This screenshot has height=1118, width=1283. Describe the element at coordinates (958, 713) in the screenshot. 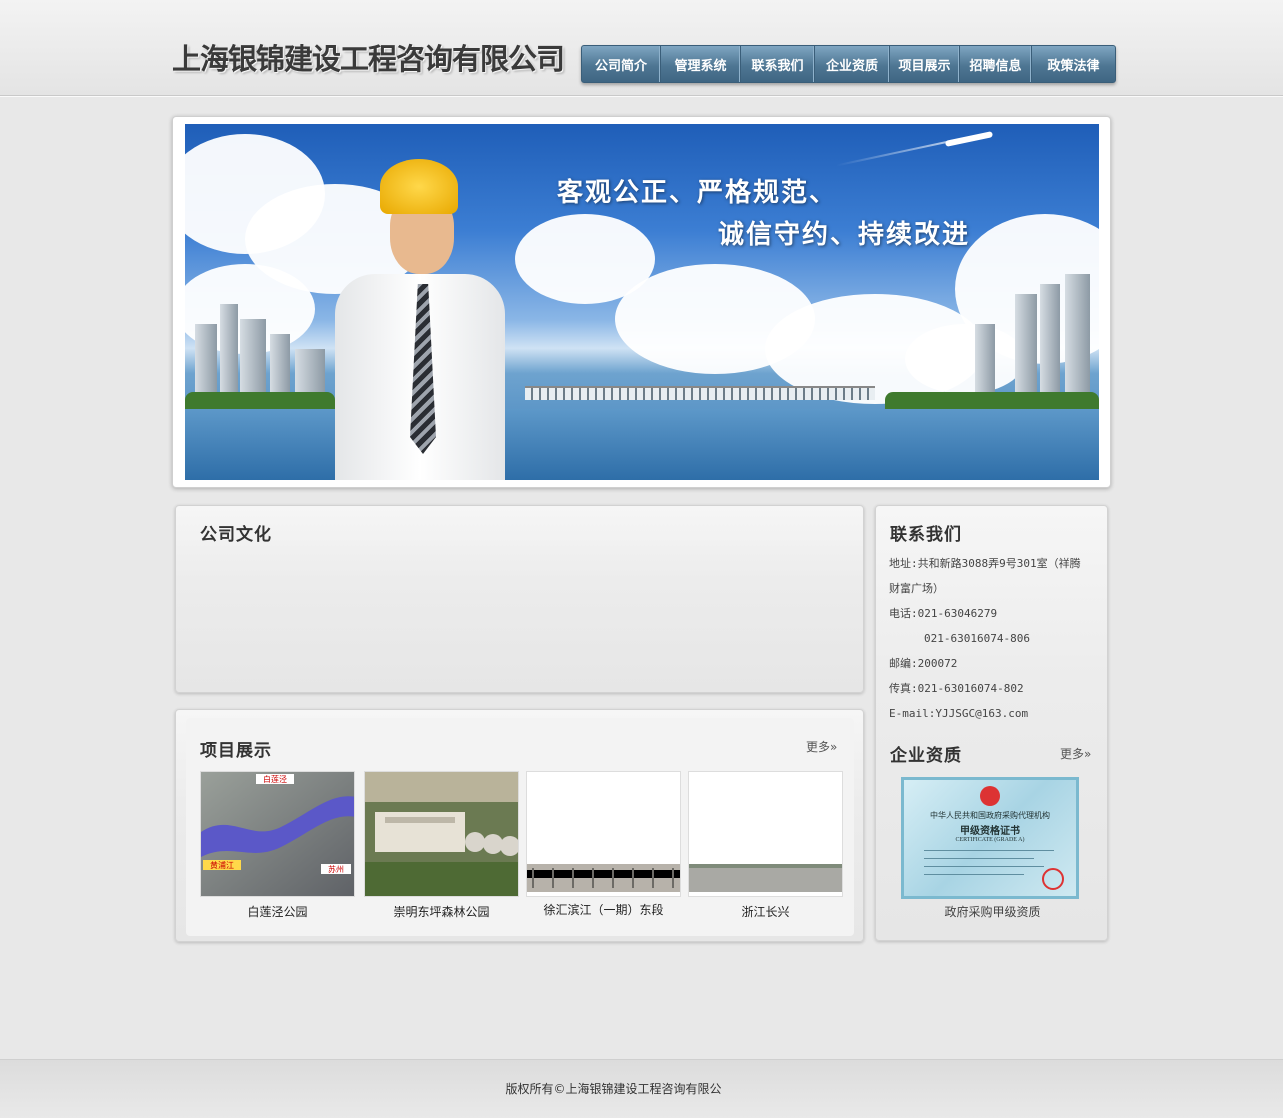

I see `contact-email: E-mail:YJJSGC@163.com` at that location.